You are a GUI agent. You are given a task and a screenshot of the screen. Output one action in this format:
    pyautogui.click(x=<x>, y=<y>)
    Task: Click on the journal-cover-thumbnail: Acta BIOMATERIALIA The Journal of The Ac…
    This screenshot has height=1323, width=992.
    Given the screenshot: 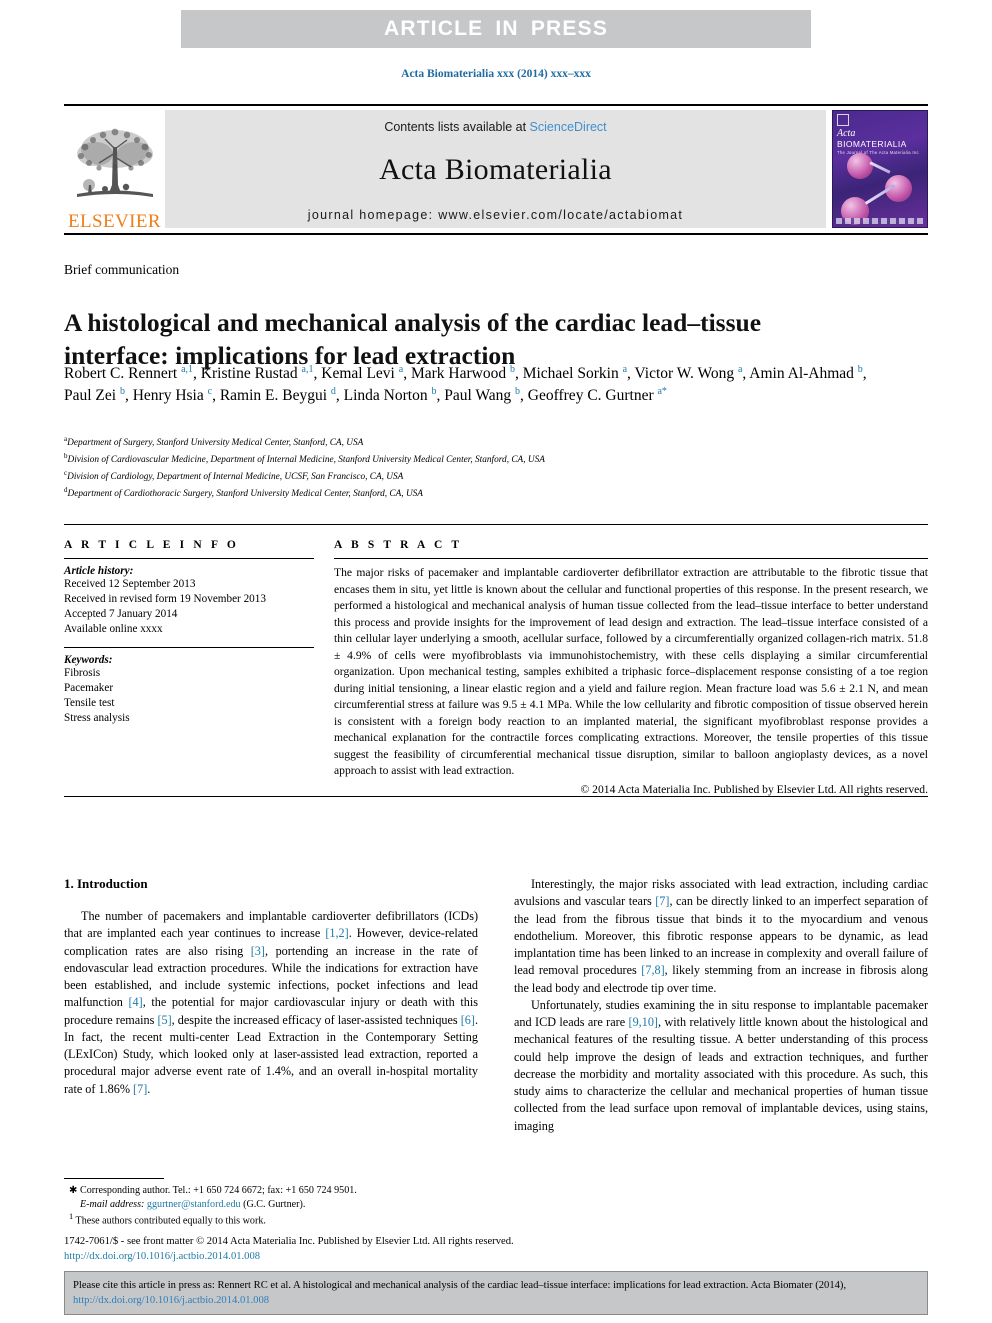 What is the action you would take?
    pyautogui.click(x=880, y=169)
    